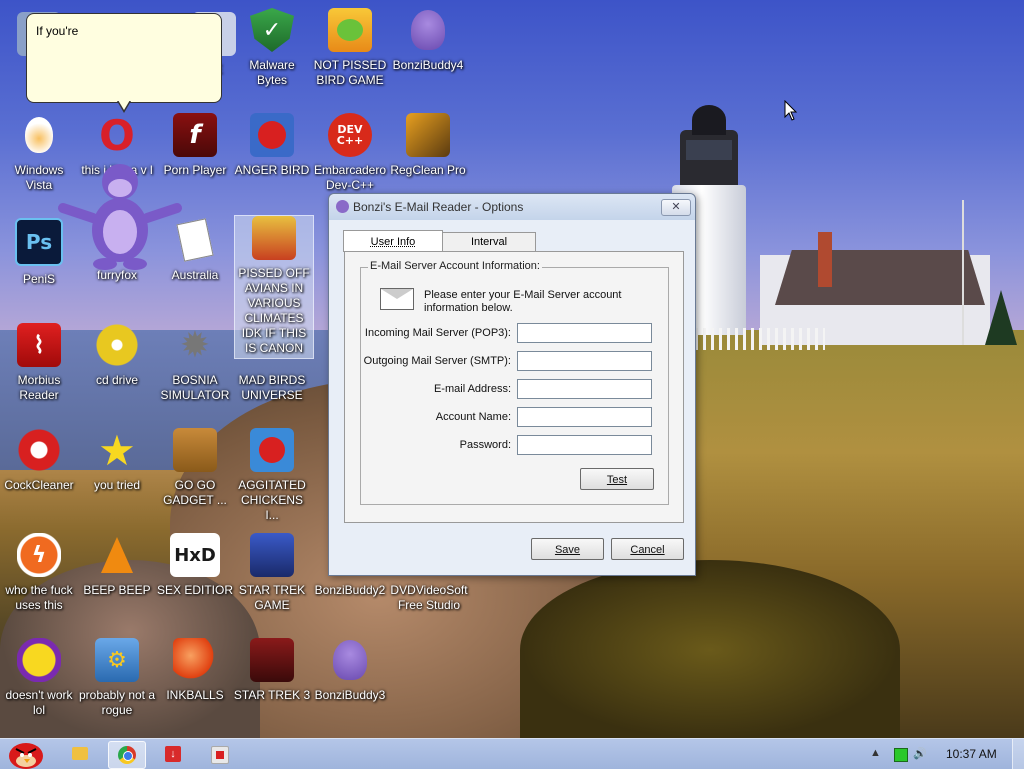  I want to click on vlc-cone-icon, so click(117, 555).